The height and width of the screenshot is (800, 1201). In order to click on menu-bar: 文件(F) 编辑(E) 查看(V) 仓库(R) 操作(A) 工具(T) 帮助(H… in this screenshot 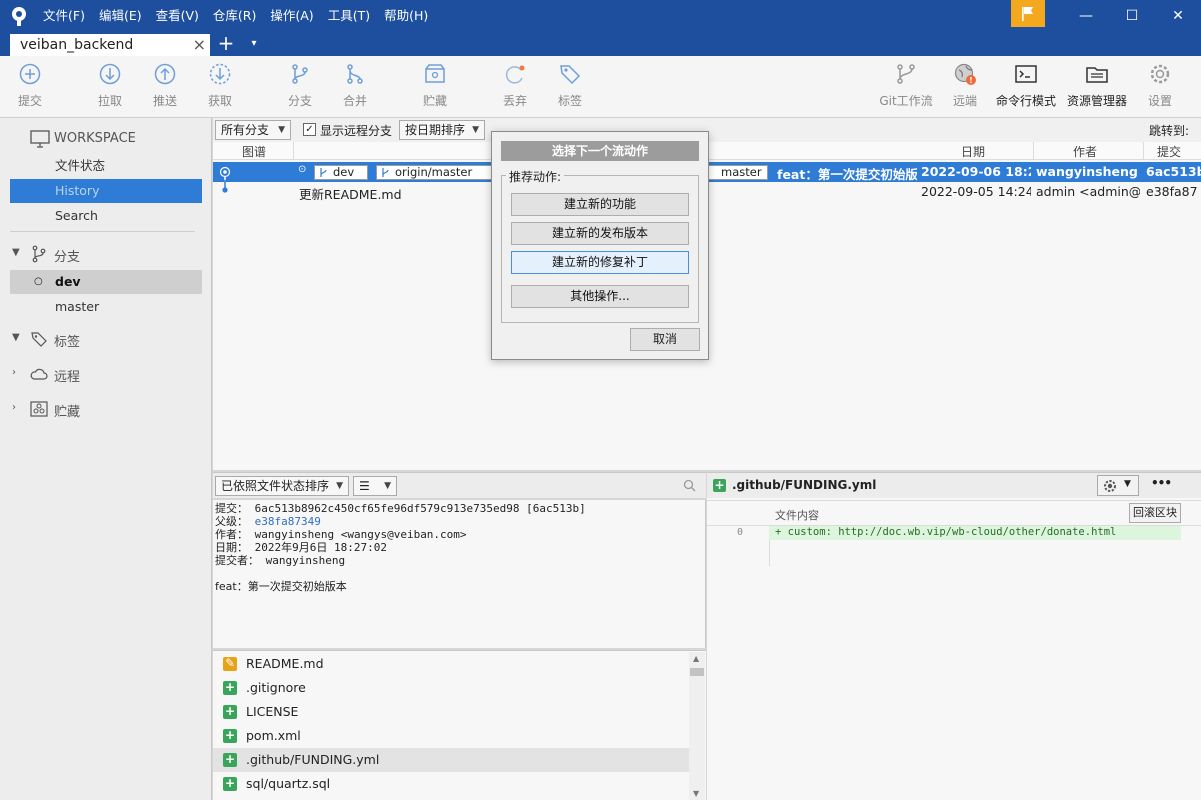, I will do `click(235, 16)`.